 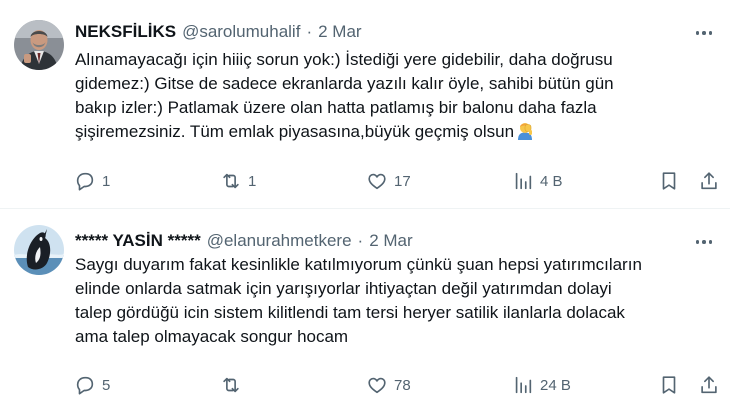 I want to click on person-facepalming-emoji, so click(x=525, y=131).